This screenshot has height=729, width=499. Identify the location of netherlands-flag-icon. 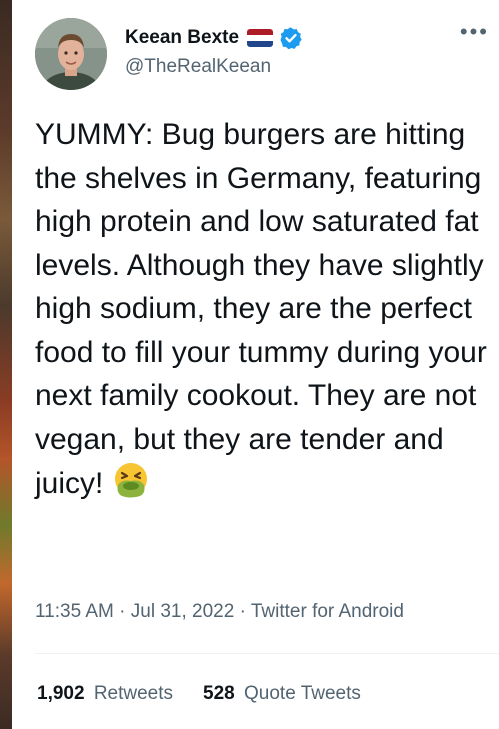
(260, 38).